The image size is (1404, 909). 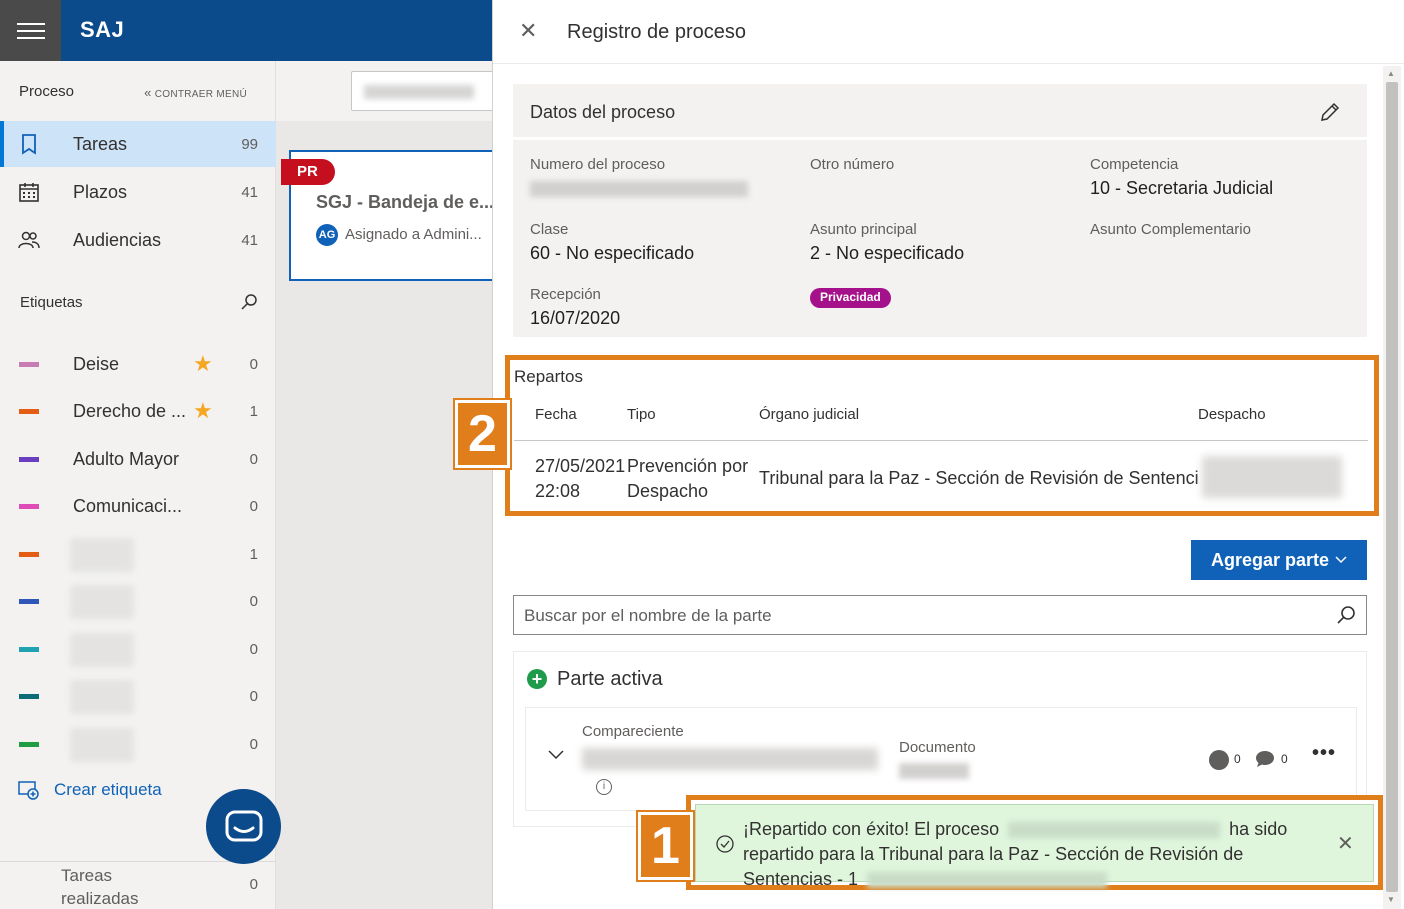 What do you see at coordinates (603, 112) in the screenshot?
I see `process-data-title: Datos del proceso` at bounding box center [603, 112].